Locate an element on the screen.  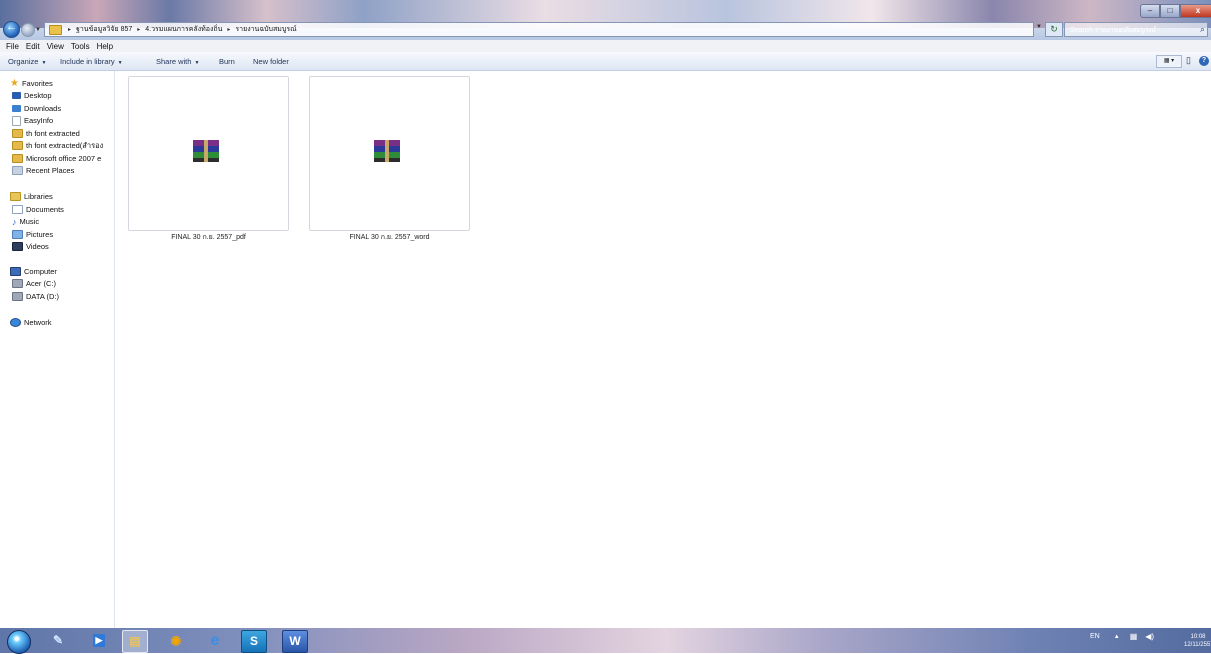
taskbar-media-player-button: ▶ is located at coordinates (99, 640).